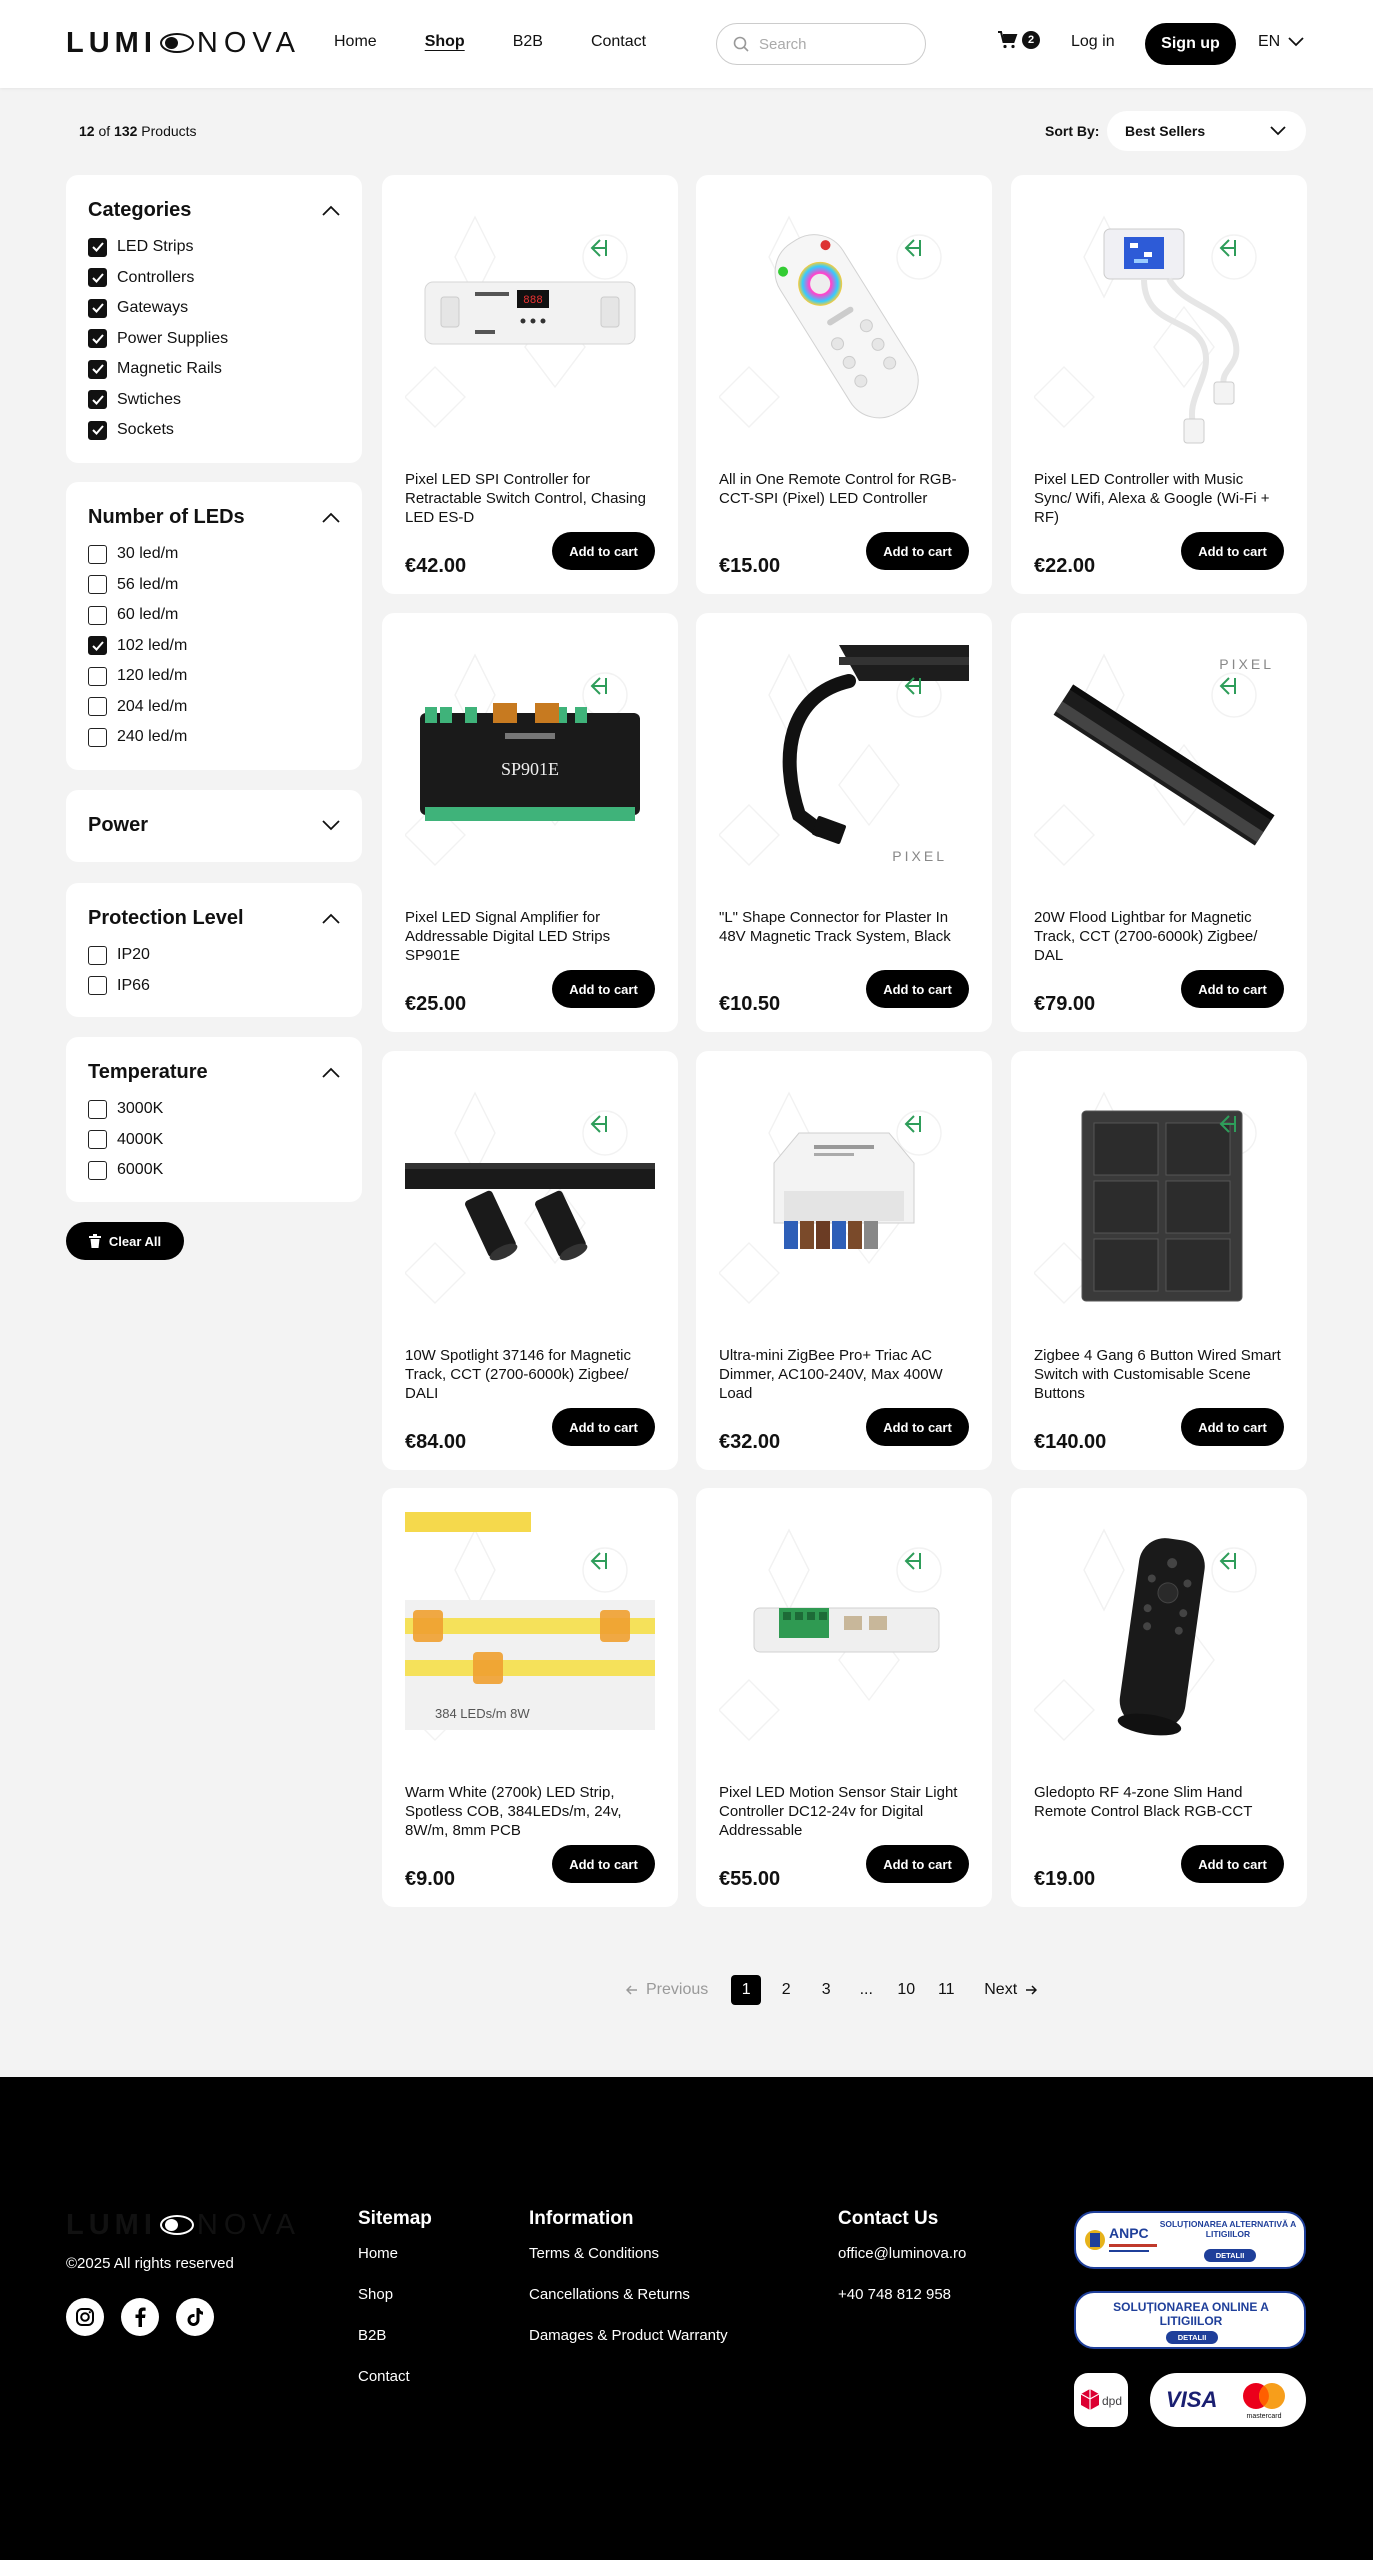 Image resolution: width=1373 pixels, height=2560 pixels. I want to click on footer-link: Shop, so click(395, 2306).